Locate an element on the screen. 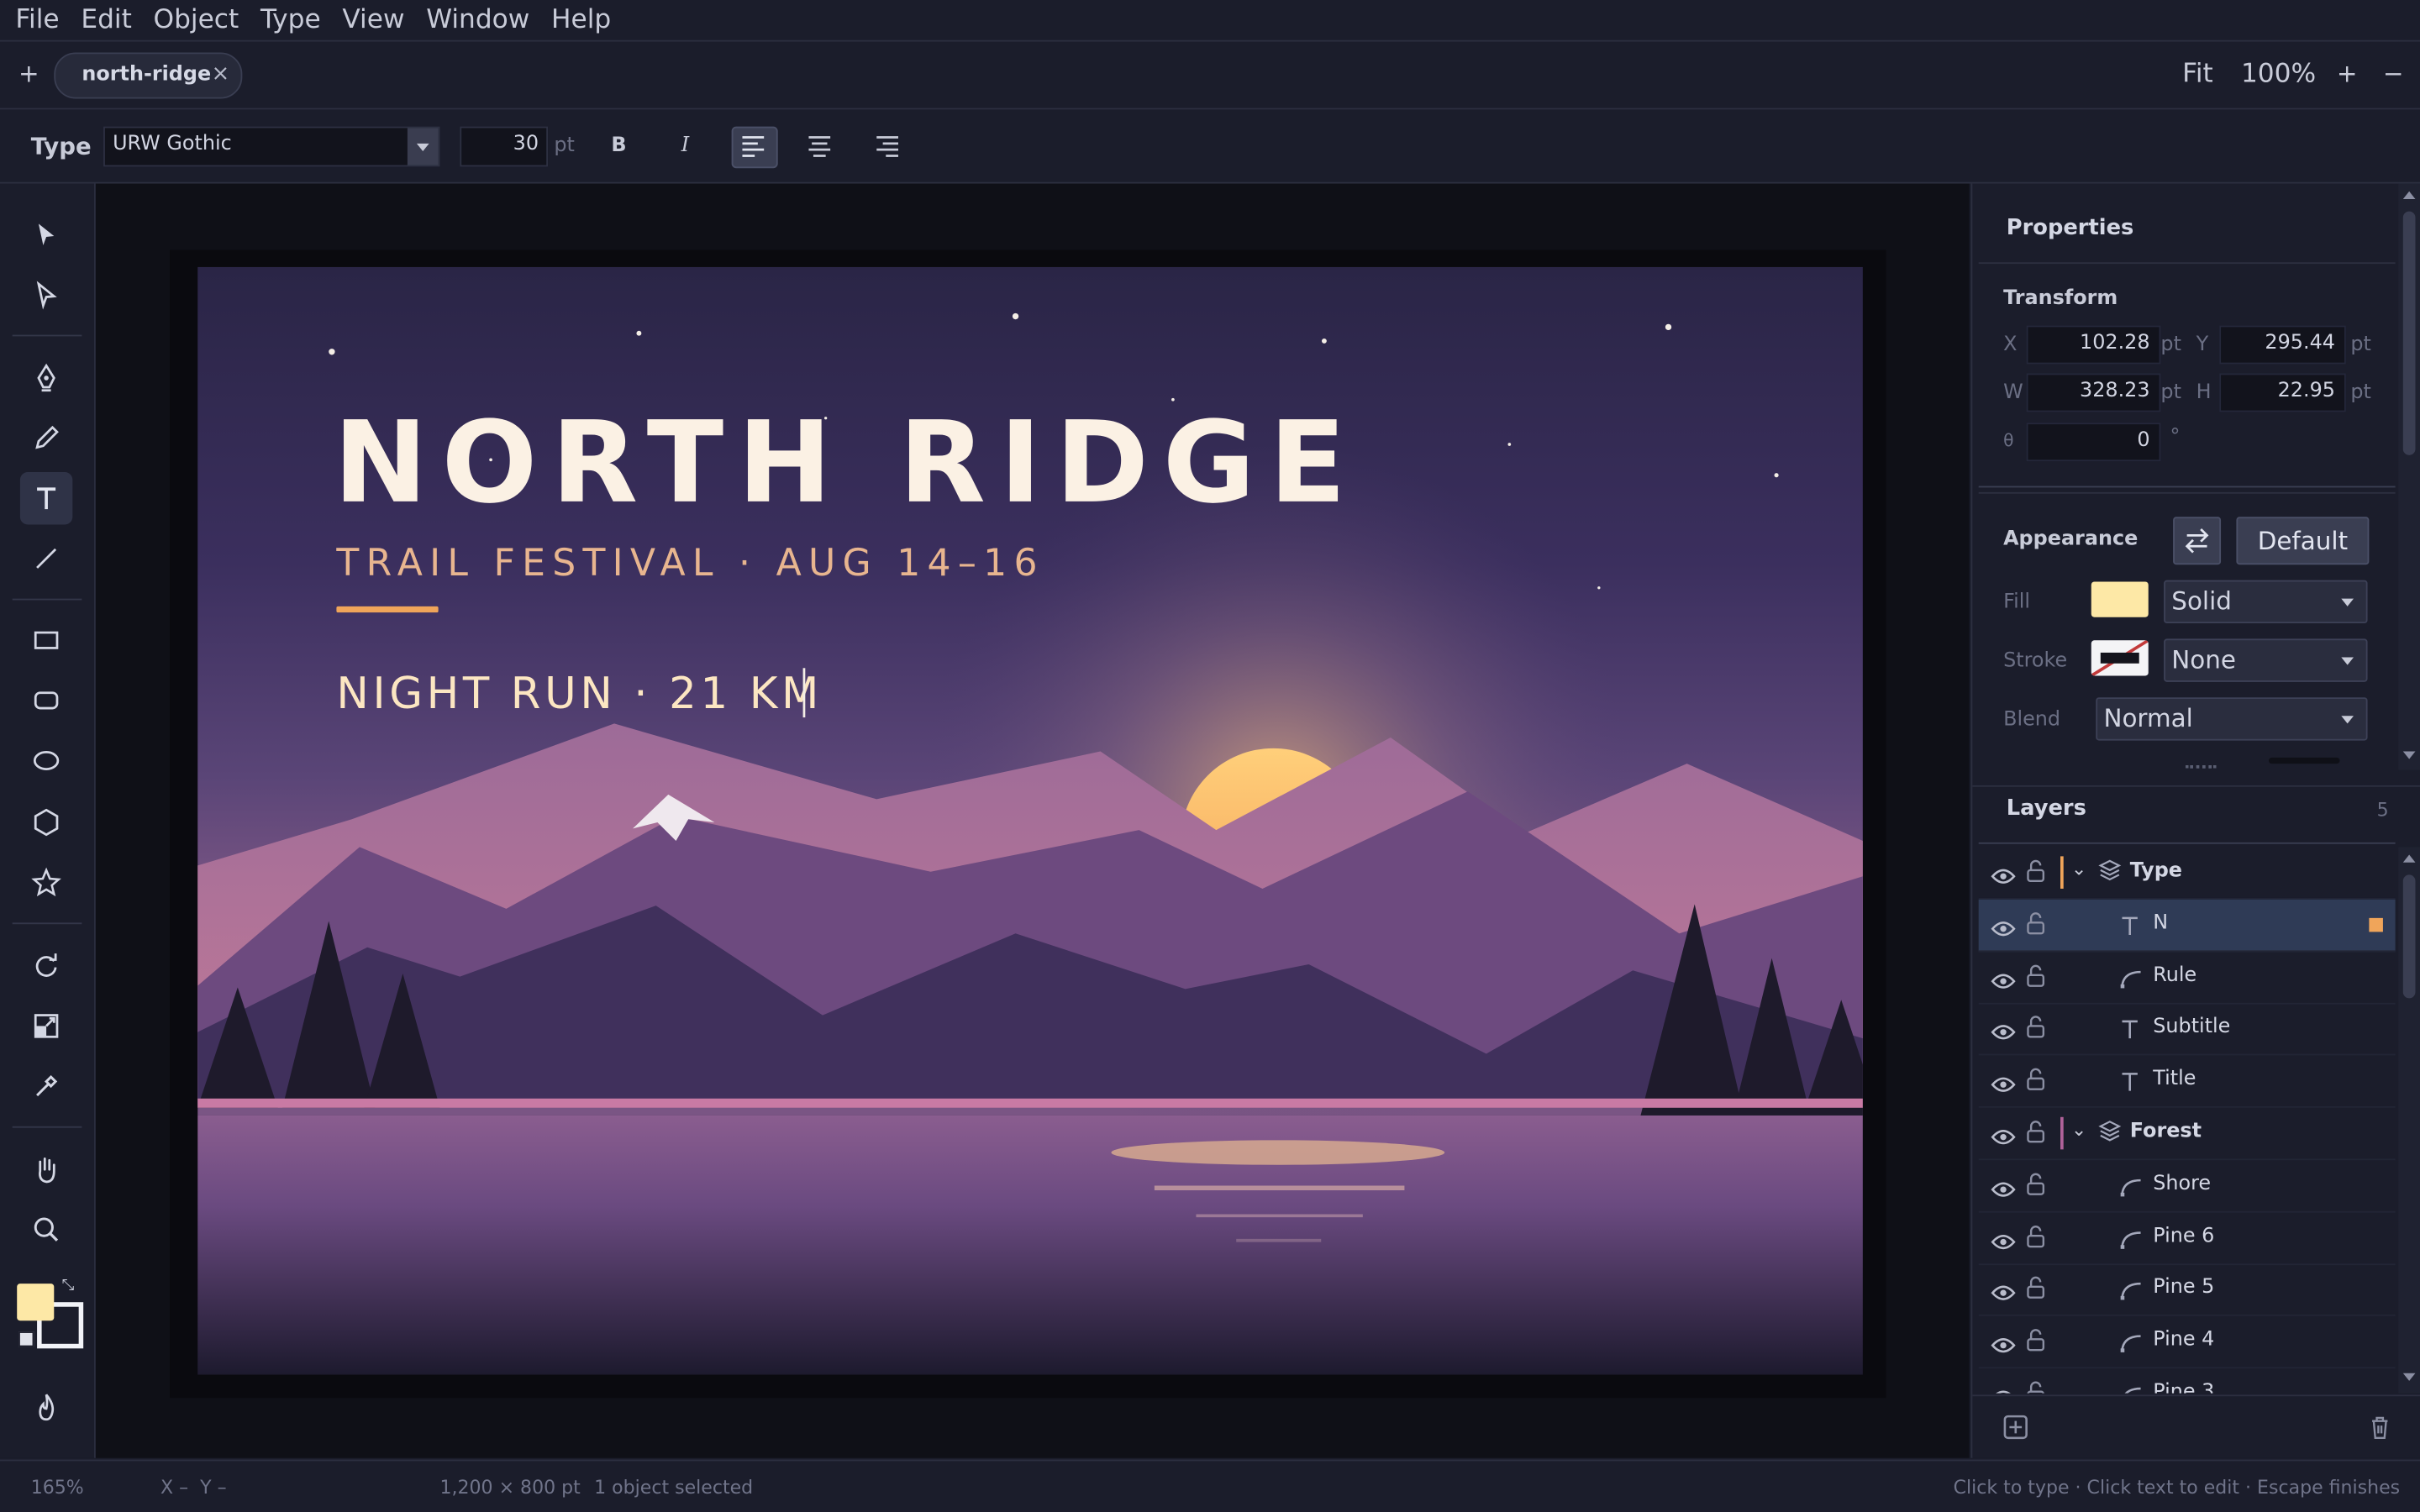 The image size is (2420, 1512). zoom-fit-button: Fit is located at coordinates (2197, 74).